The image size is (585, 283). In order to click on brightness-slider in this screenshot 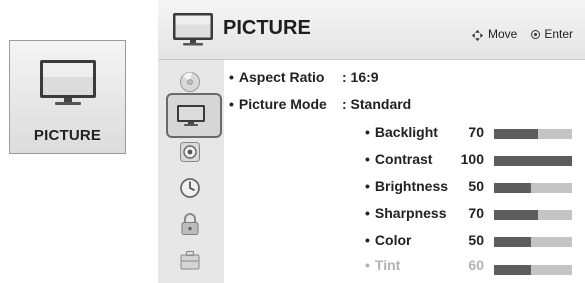, I will do `click(533, 188)`.